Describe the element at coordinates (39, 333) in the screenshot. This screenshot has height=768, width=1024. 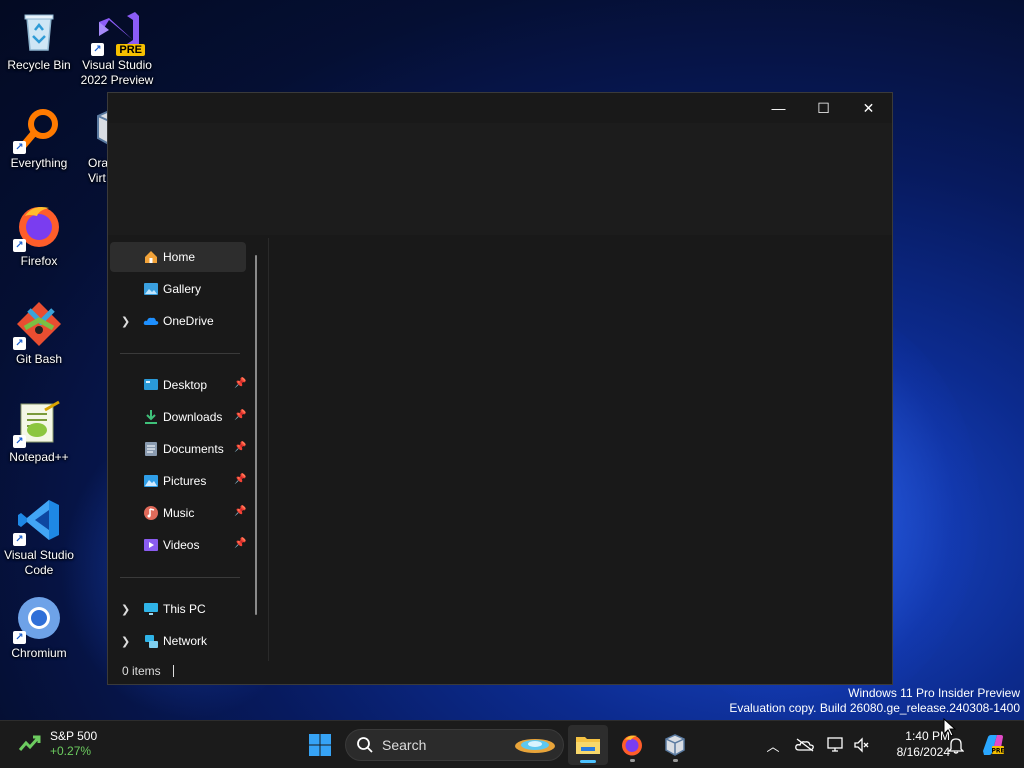
I see `desktop-icon-git-bash: ↗ Git Bash` at that location.